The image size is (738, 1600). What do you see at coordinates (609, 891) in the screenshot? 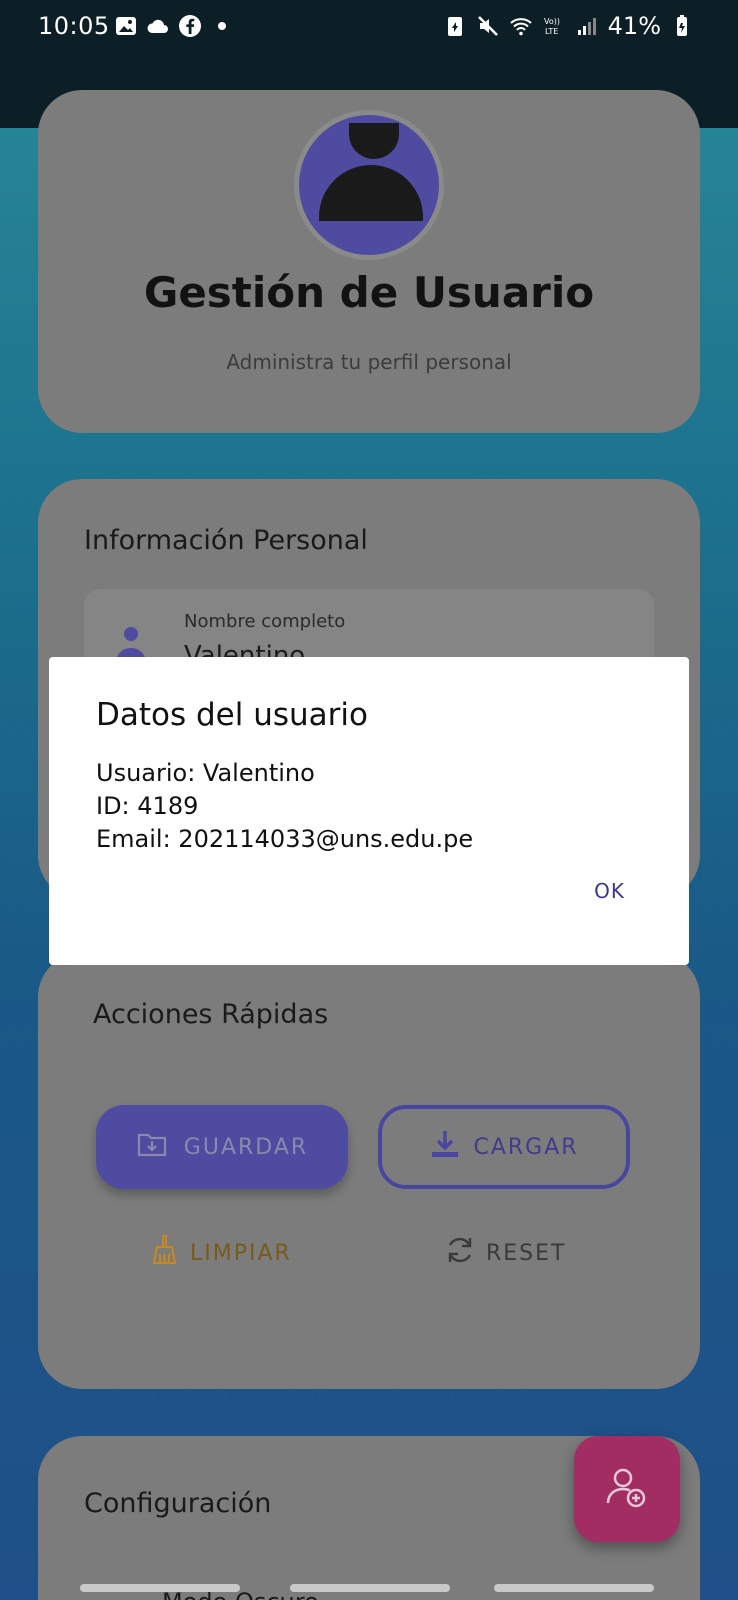
I see `ok-button: OK` at bounding box center [609, 891].